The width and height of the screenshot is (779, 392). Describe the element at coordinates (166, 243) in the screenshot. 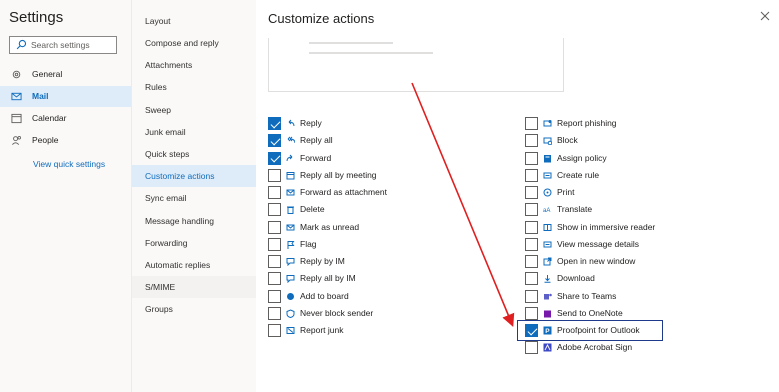

I see `subnav-label: Forwarding` at that location.